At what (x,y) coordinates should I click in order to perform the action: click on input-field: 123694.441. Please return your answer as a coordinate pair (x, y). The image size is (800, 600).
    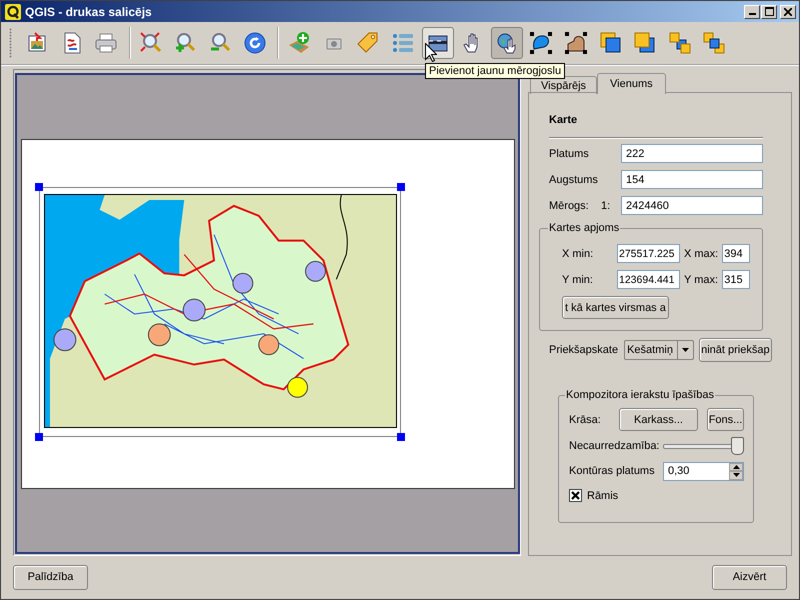
    Looking at the image, I should click on (648, 279).